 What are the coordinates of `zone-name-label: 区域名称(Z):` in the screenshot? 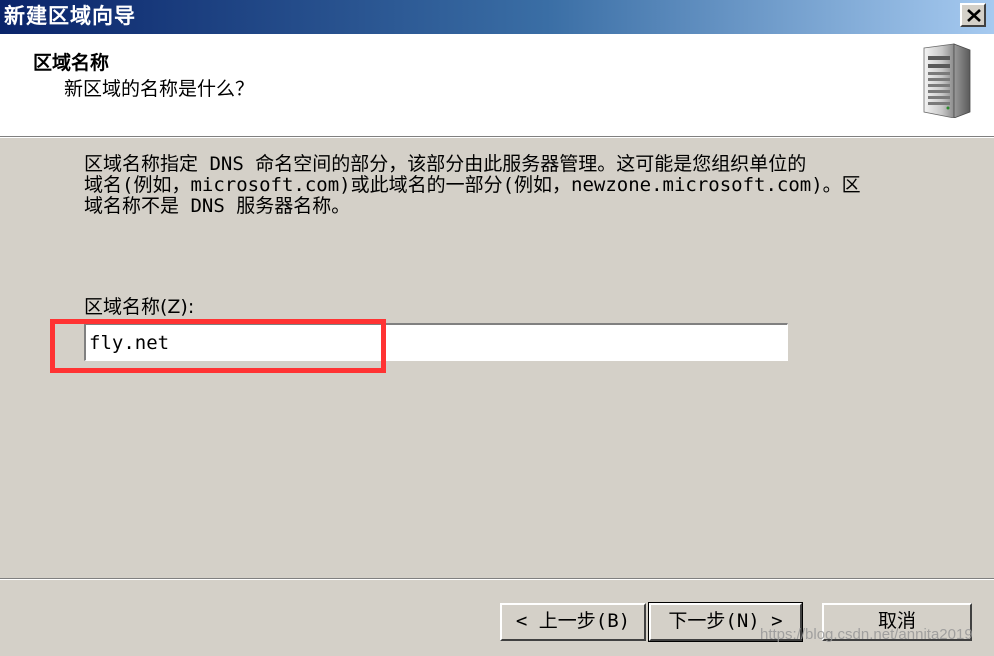 It's located at (139, 307).